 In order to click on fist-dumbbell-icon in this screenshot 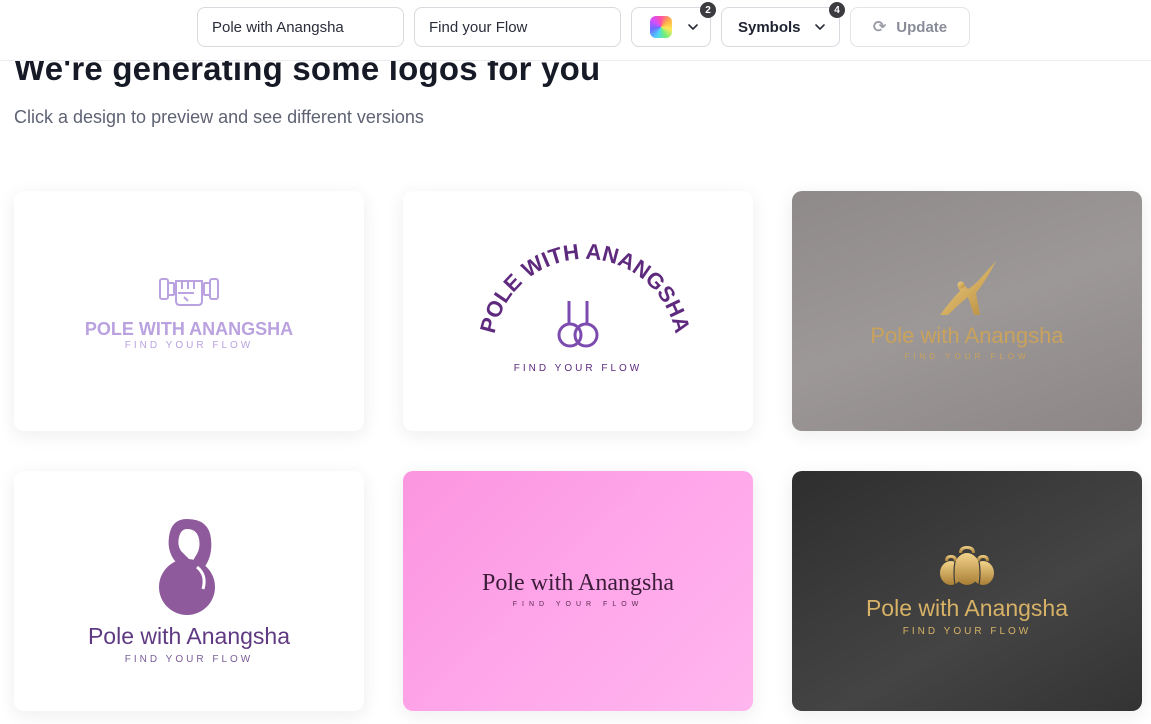, I will do `click(189, 292)`.